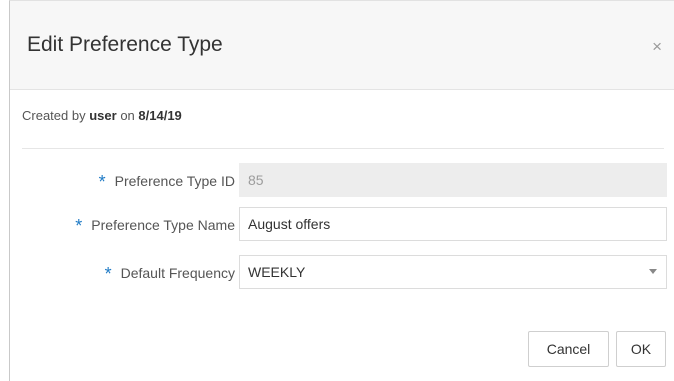 The height and width of the screenshot is (381, 674). Describe the element at coordinates (125, 44) in the screenshot. I see `dialog-title: Edit Preference Type` at that location.